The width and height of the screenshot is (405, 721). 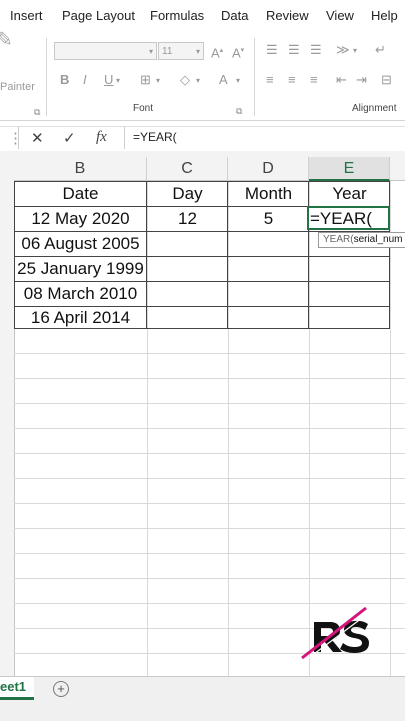 What do you see at coordinates (98, 15) in the screenshot?
I see `tab-page-layout: Page Layout` at bounding box center [98, 15].